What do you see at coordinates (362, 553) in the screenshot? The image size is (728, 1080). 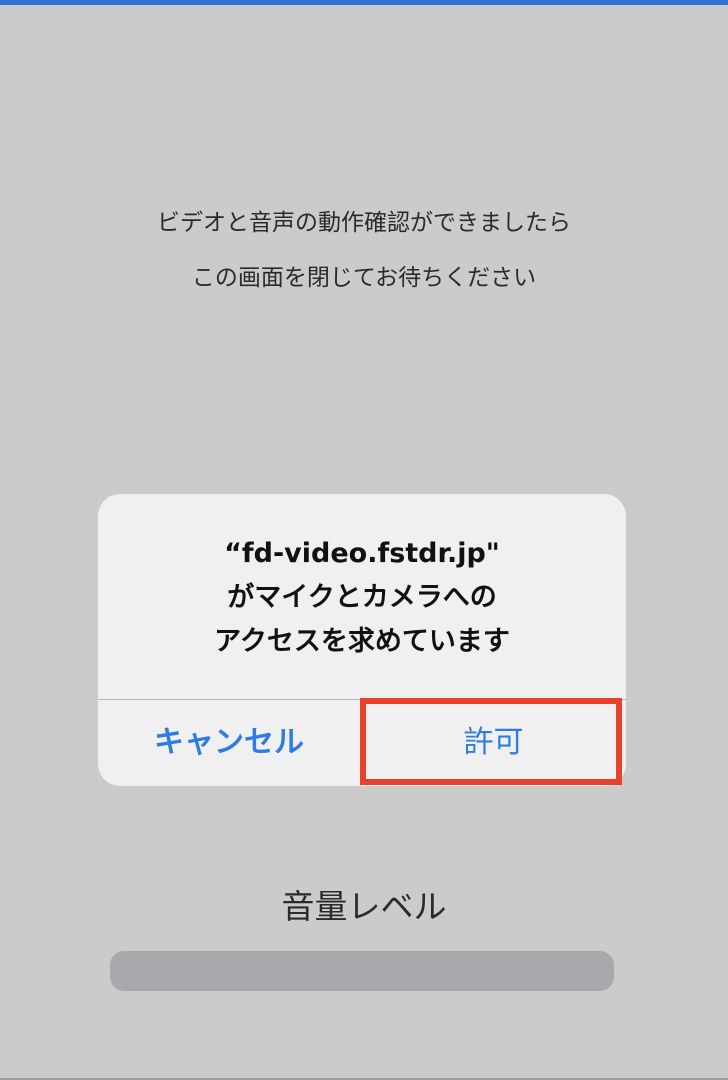 I see `dialog-message-line-1: “fd-video.fstdr.jp"` at bounding box center [362, 553].